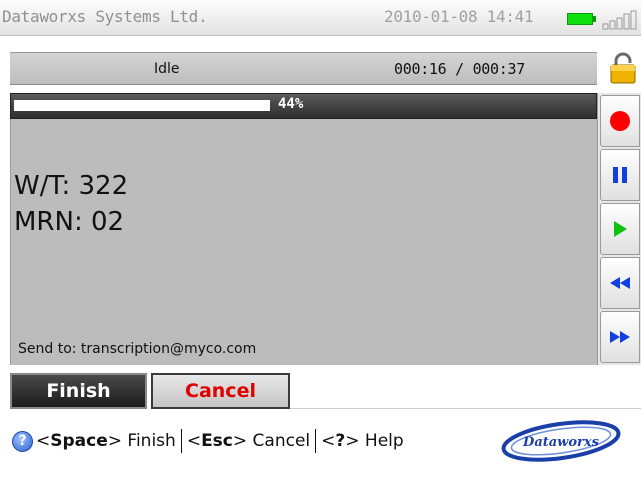 This screenshot has width=641, height=486. What do you see at coordinates (22, 441) in the screenshot?
I see `help-icon: ?` at bounding box center [22, 441].